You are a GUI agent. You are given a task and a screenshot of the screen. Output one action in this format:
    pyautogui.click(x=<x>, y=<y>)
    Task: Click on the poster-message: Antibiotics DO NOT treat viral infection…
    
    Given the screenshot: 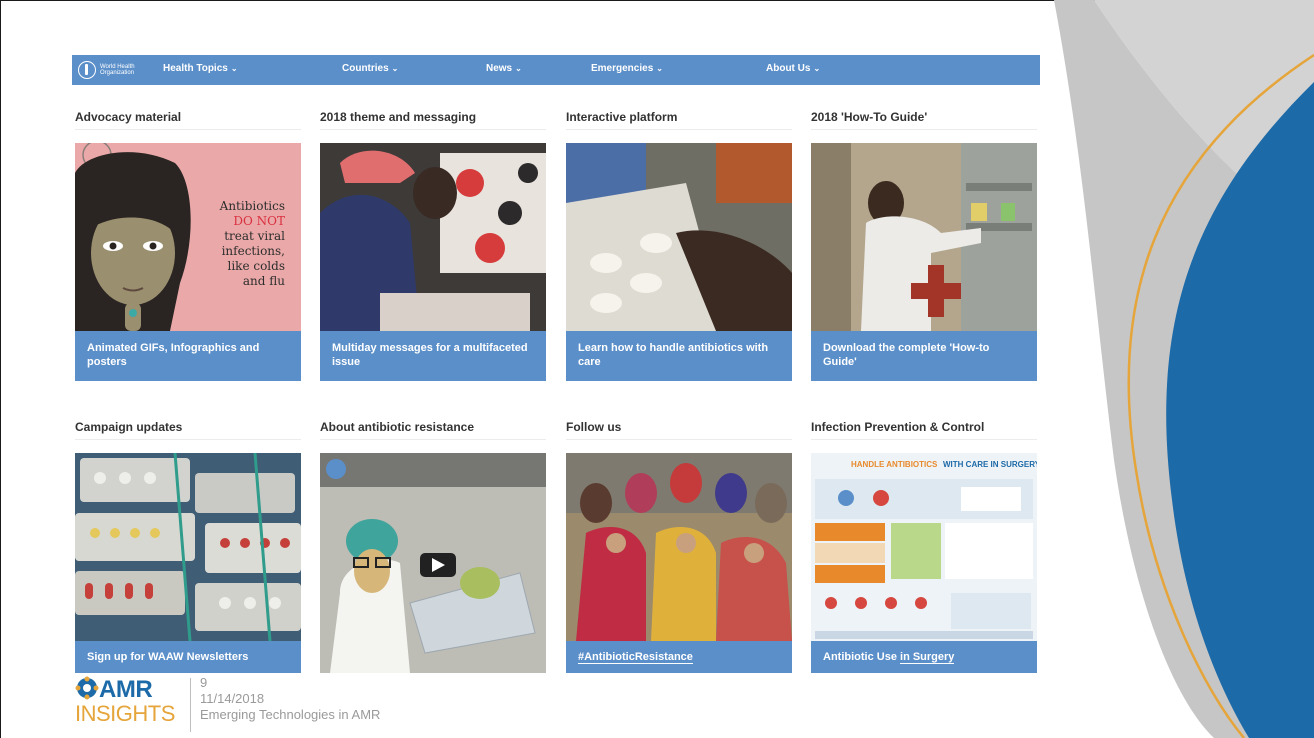 What is the action you would take?
    pyautogui.click(x=252, y=243)
    